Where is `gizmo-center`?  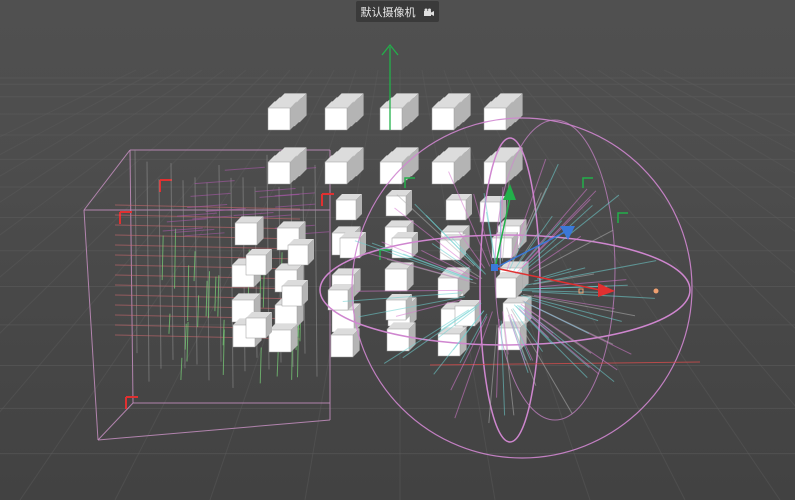
gizmo-center is located at coordinates (494, 267).